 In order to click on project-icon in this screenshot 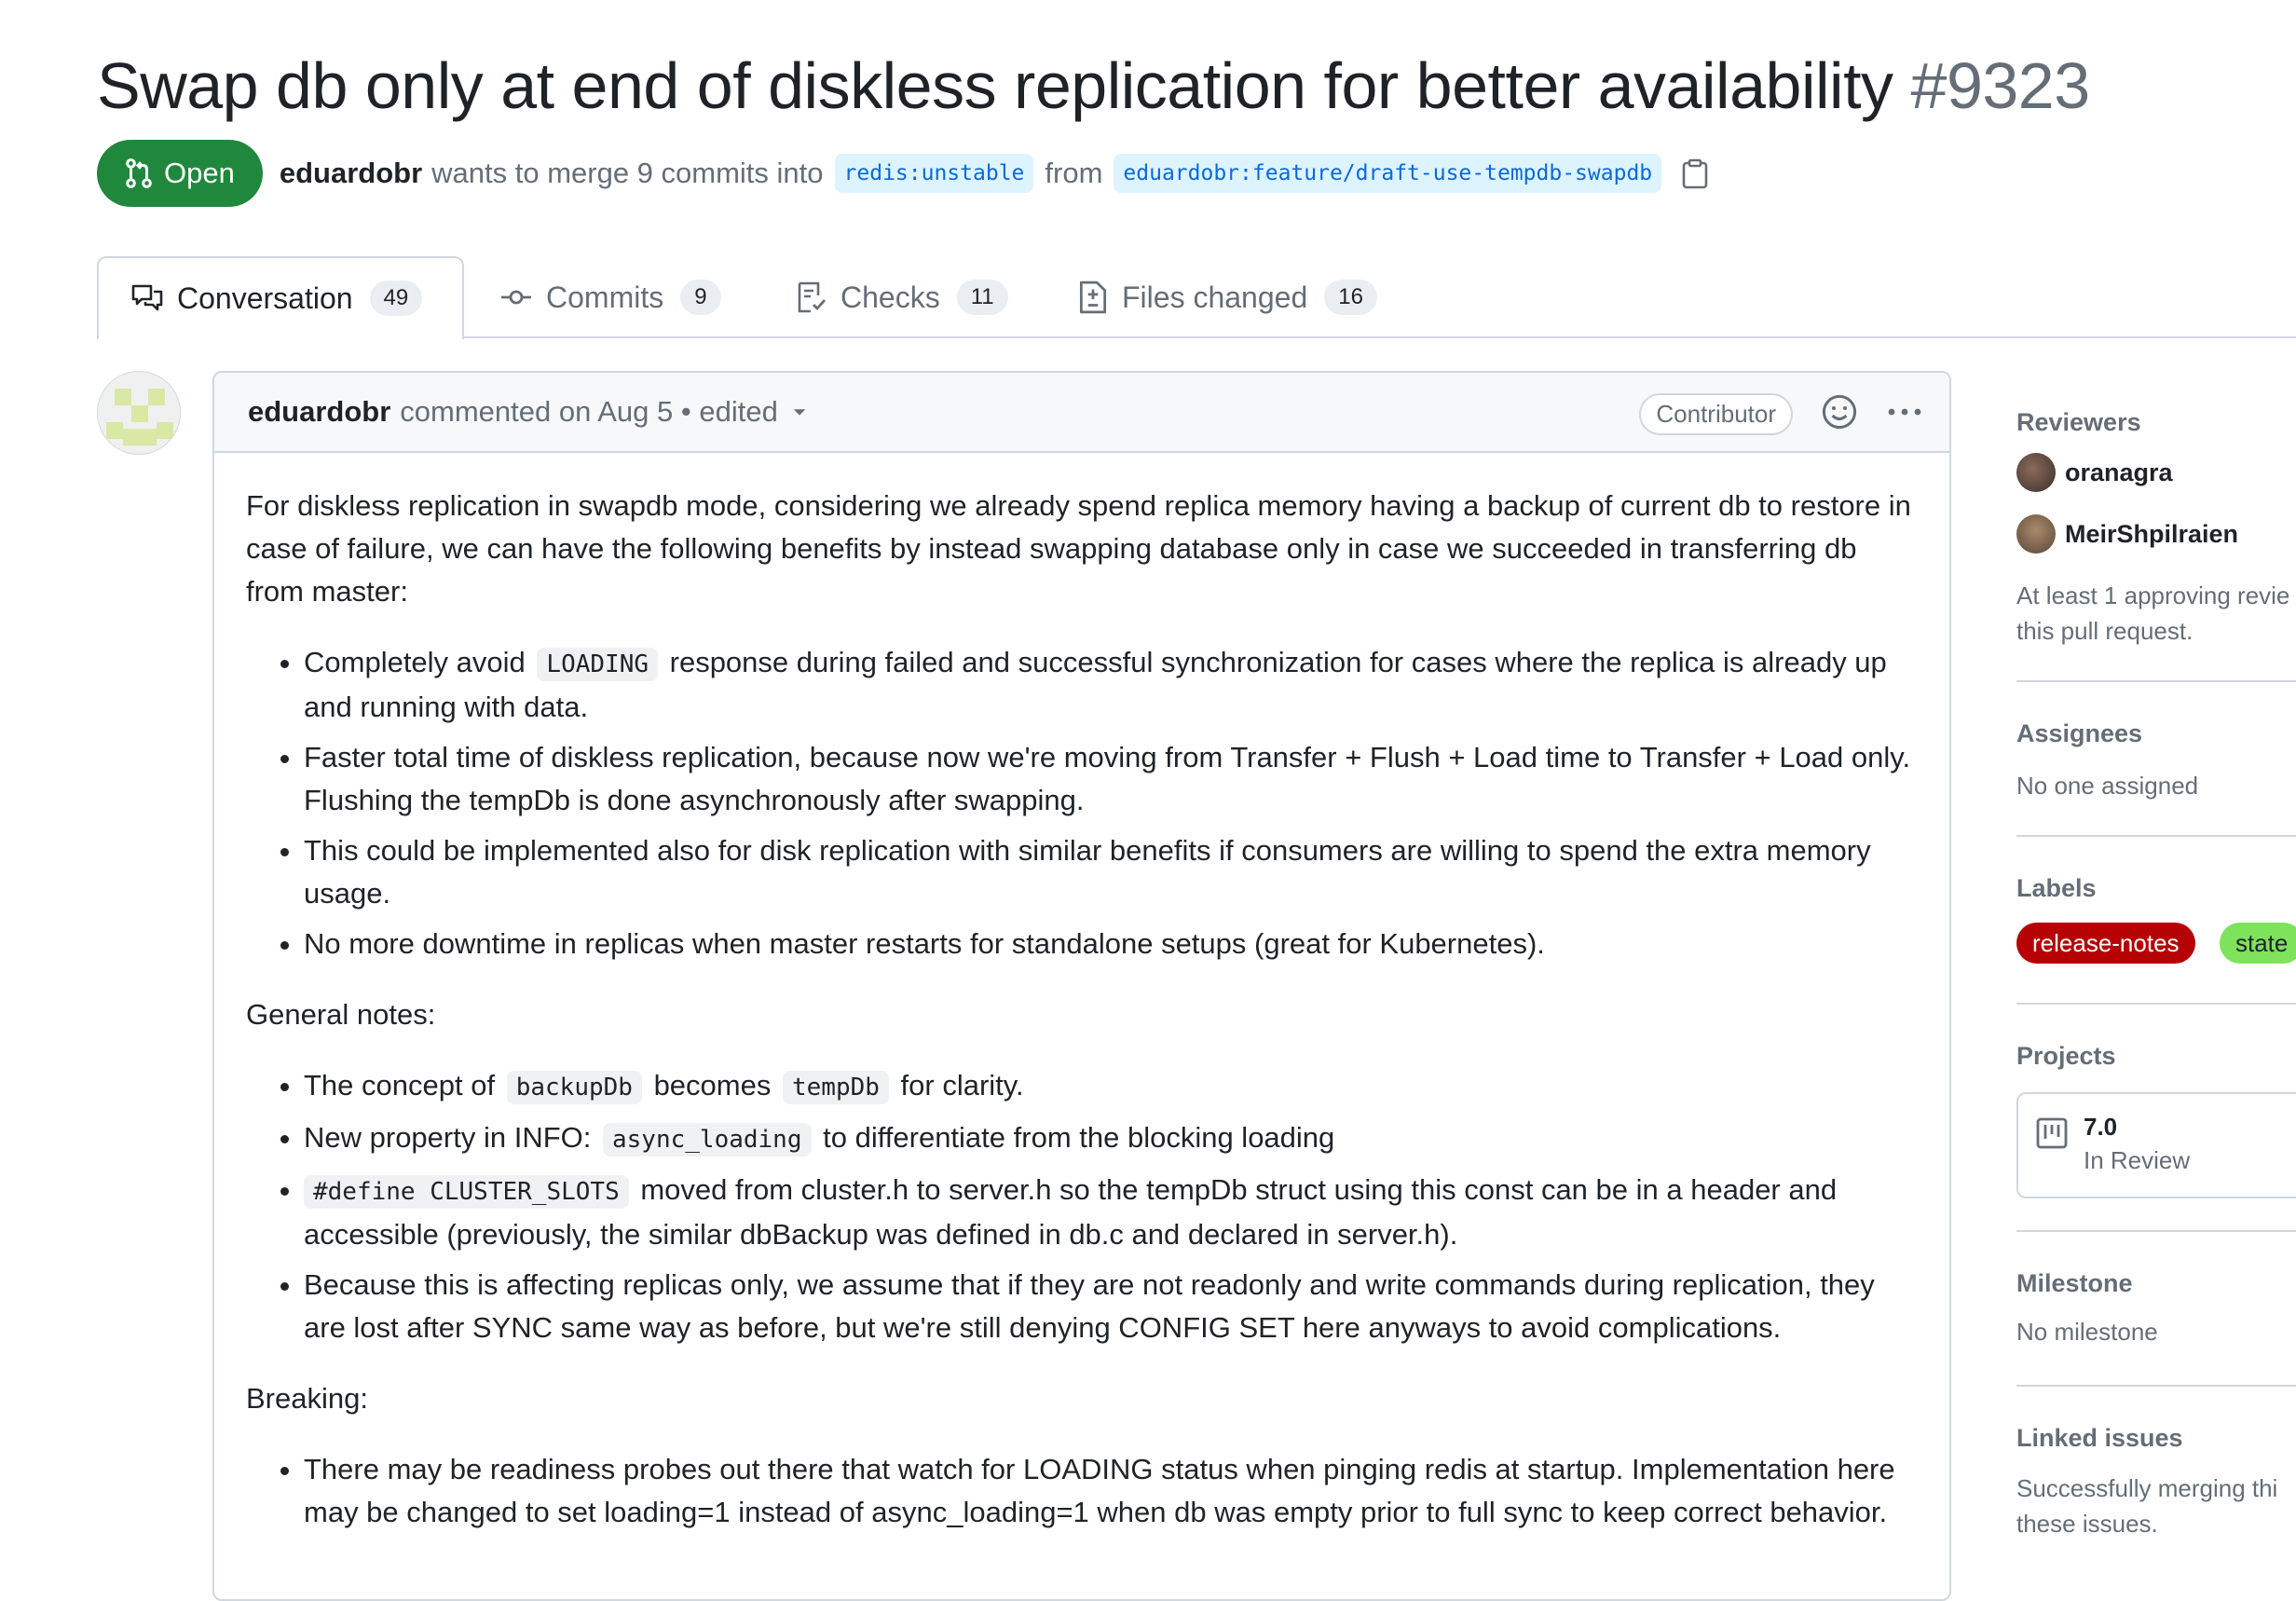, I will do `click(2052, 1133)`.